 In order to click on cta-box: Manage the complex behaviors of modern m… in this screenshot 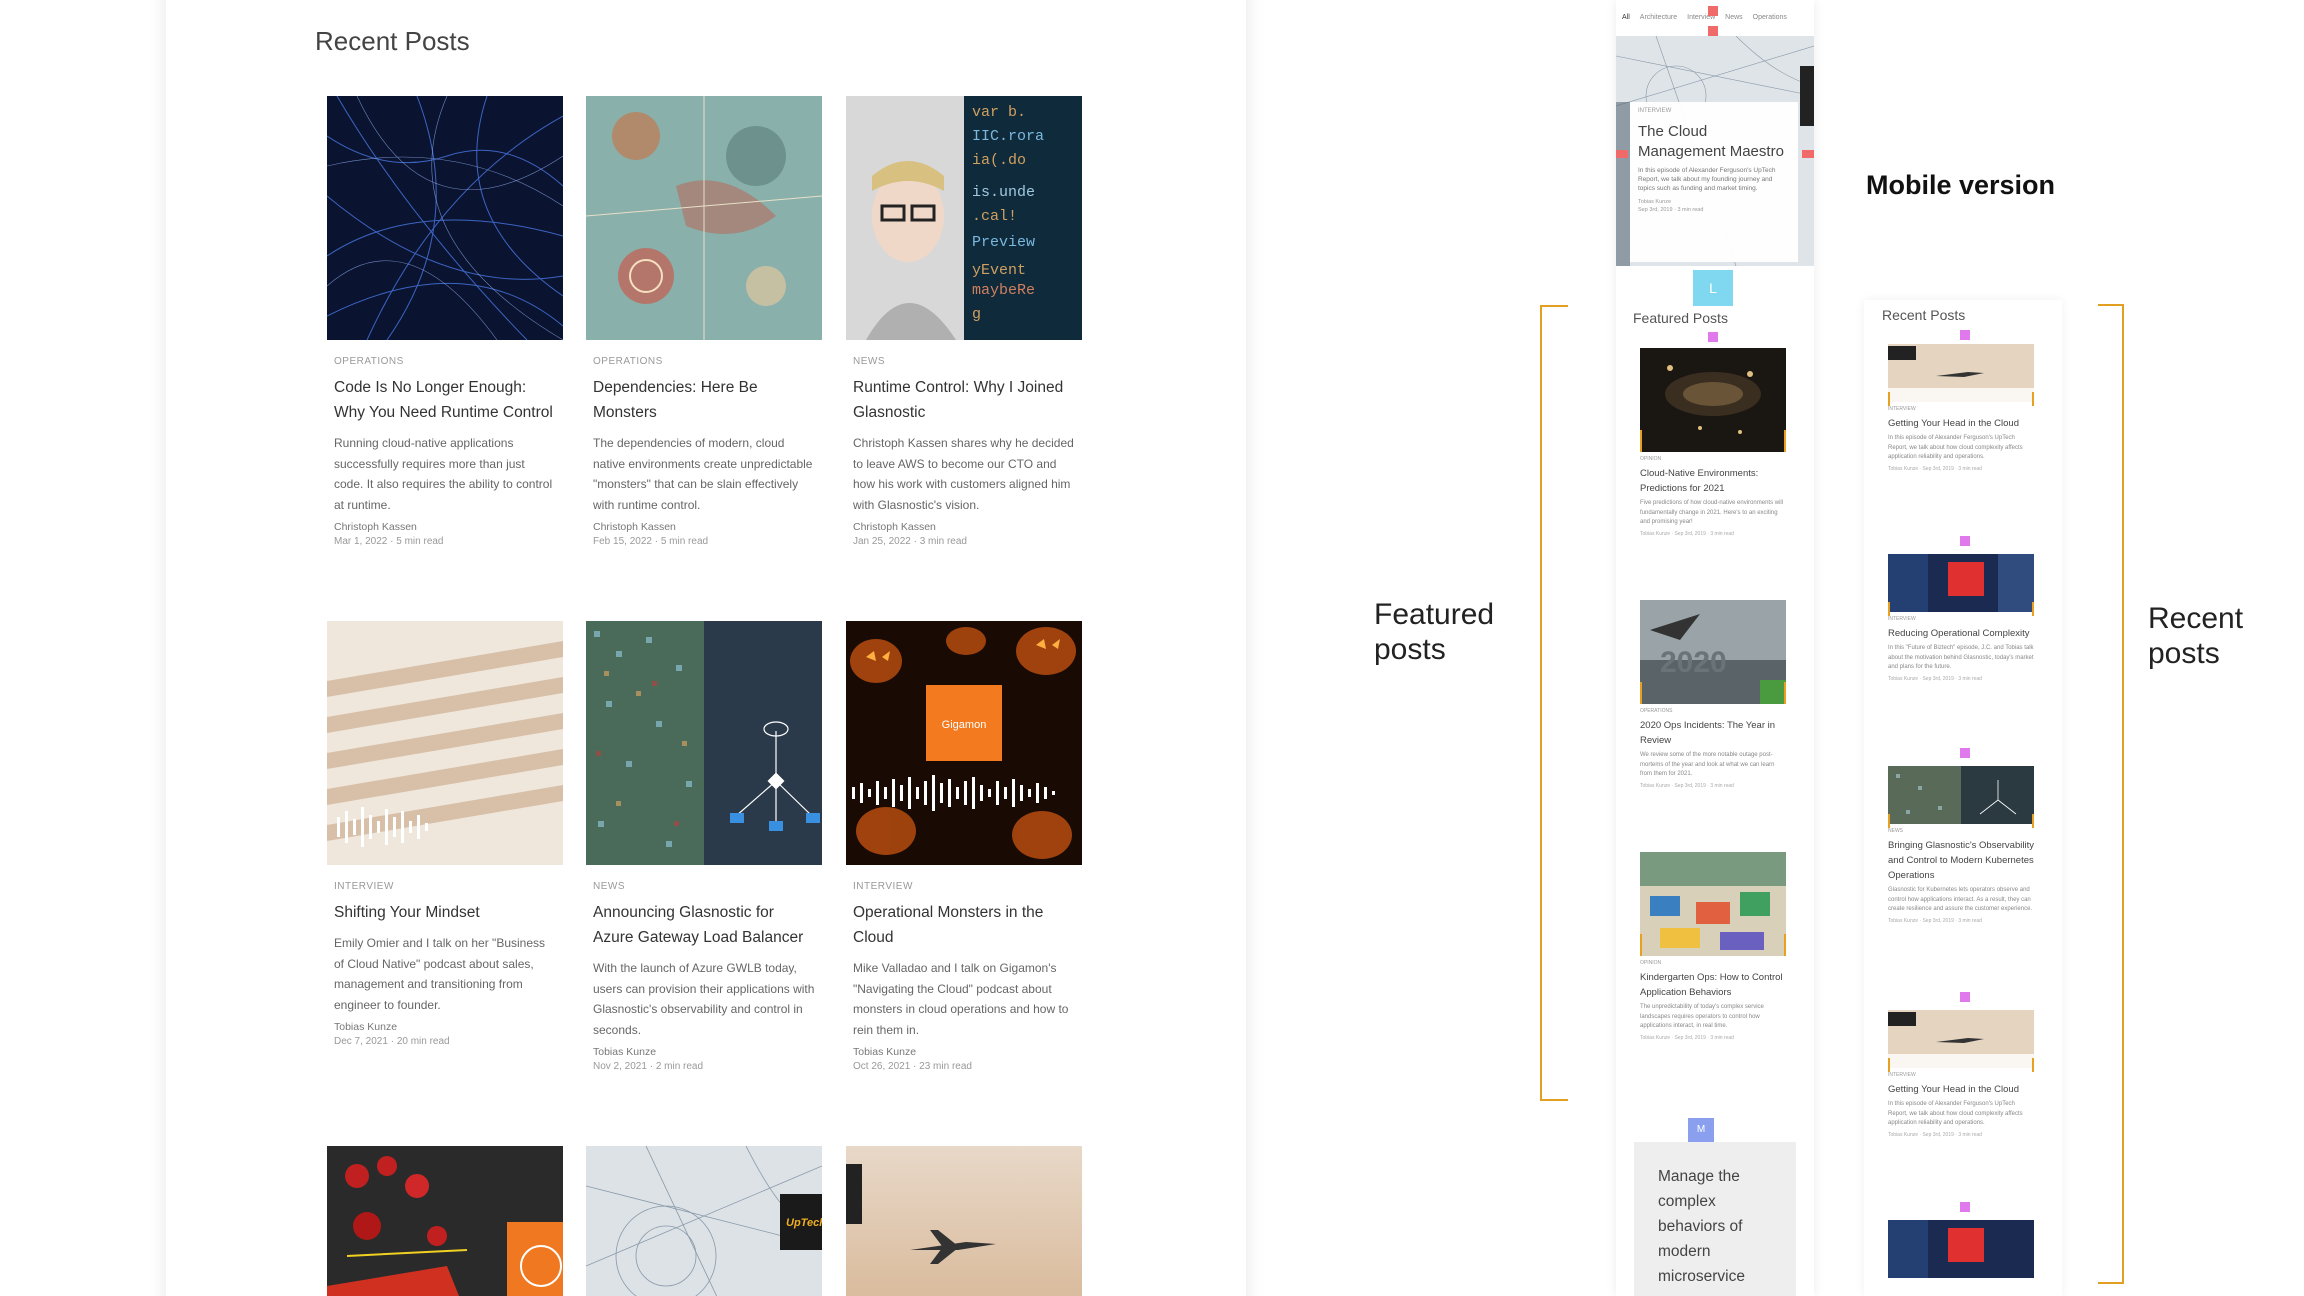, I will do `click(1715, 1219)`.